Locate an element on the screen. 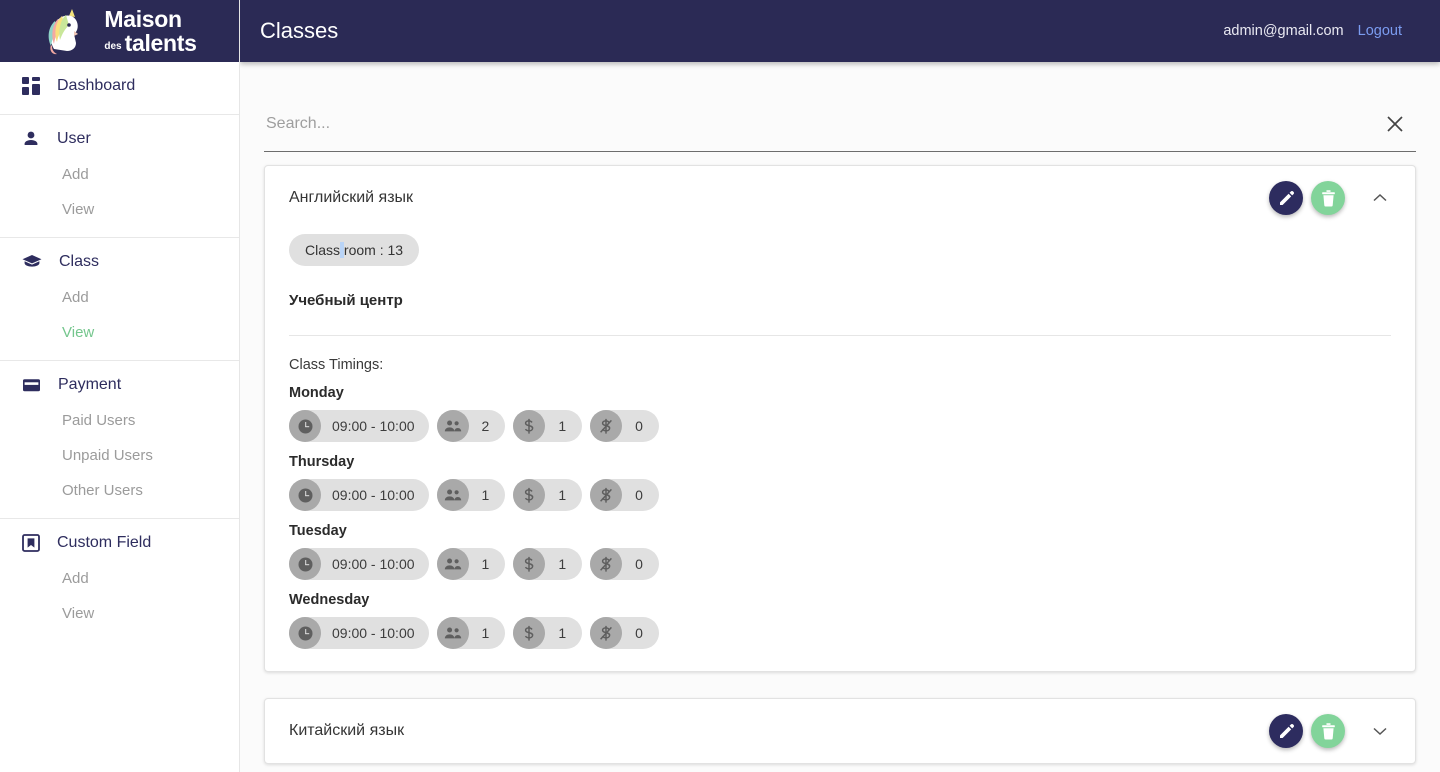 The image size is (1440, 772). sidebar-item-label: Payment is located at coordinates (90, 384).